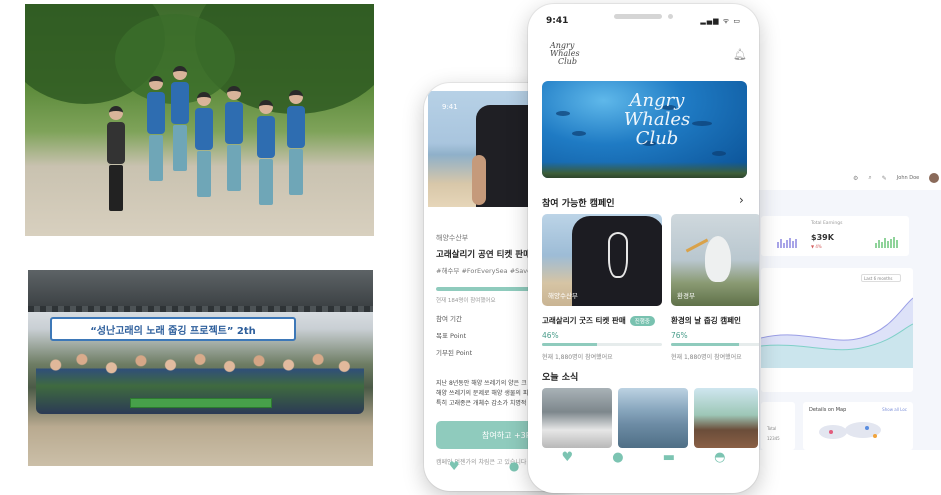 This screenshot has width=941, height=495. I want to click on small-stat-label: Total, so click(772, 428).